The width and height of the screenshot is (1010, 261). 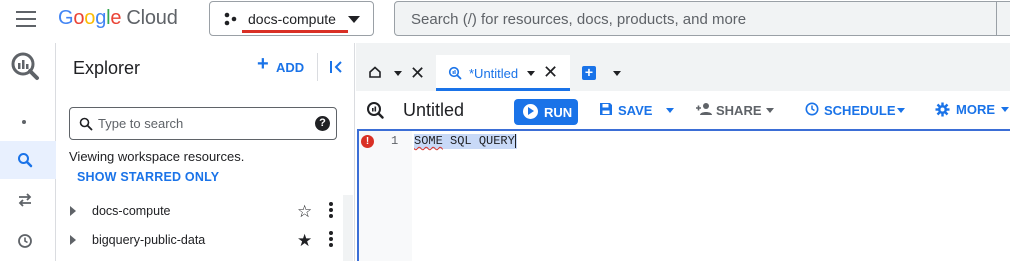 I want to click on schedule-label: SCHEDULE, so click(x=860, y=110).